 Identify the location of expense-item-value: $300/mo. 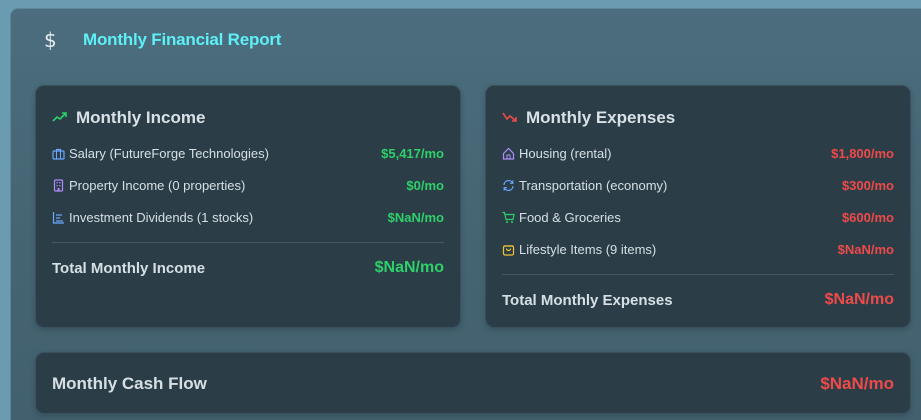
(867, 185).